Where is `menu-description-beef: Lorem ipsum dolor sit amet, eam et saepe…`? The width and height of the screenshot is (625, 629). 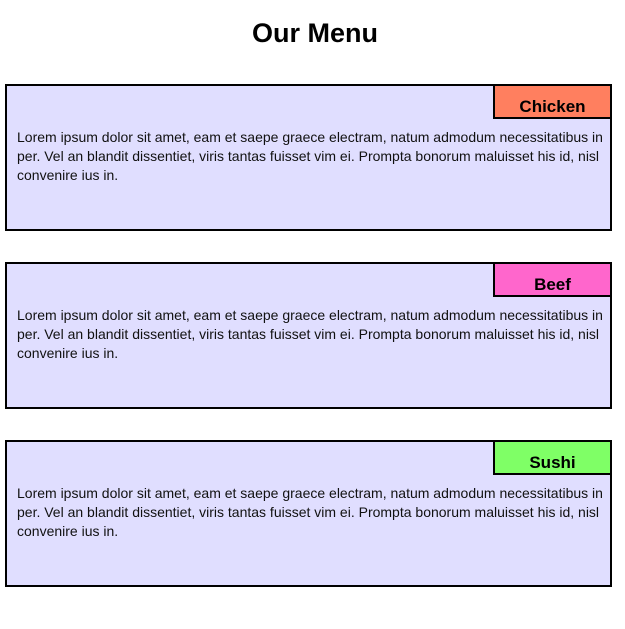 menu-description-beef: Lorem ipsum dolor sit amet, eam et saepe… is located at coordinates (310, 334).